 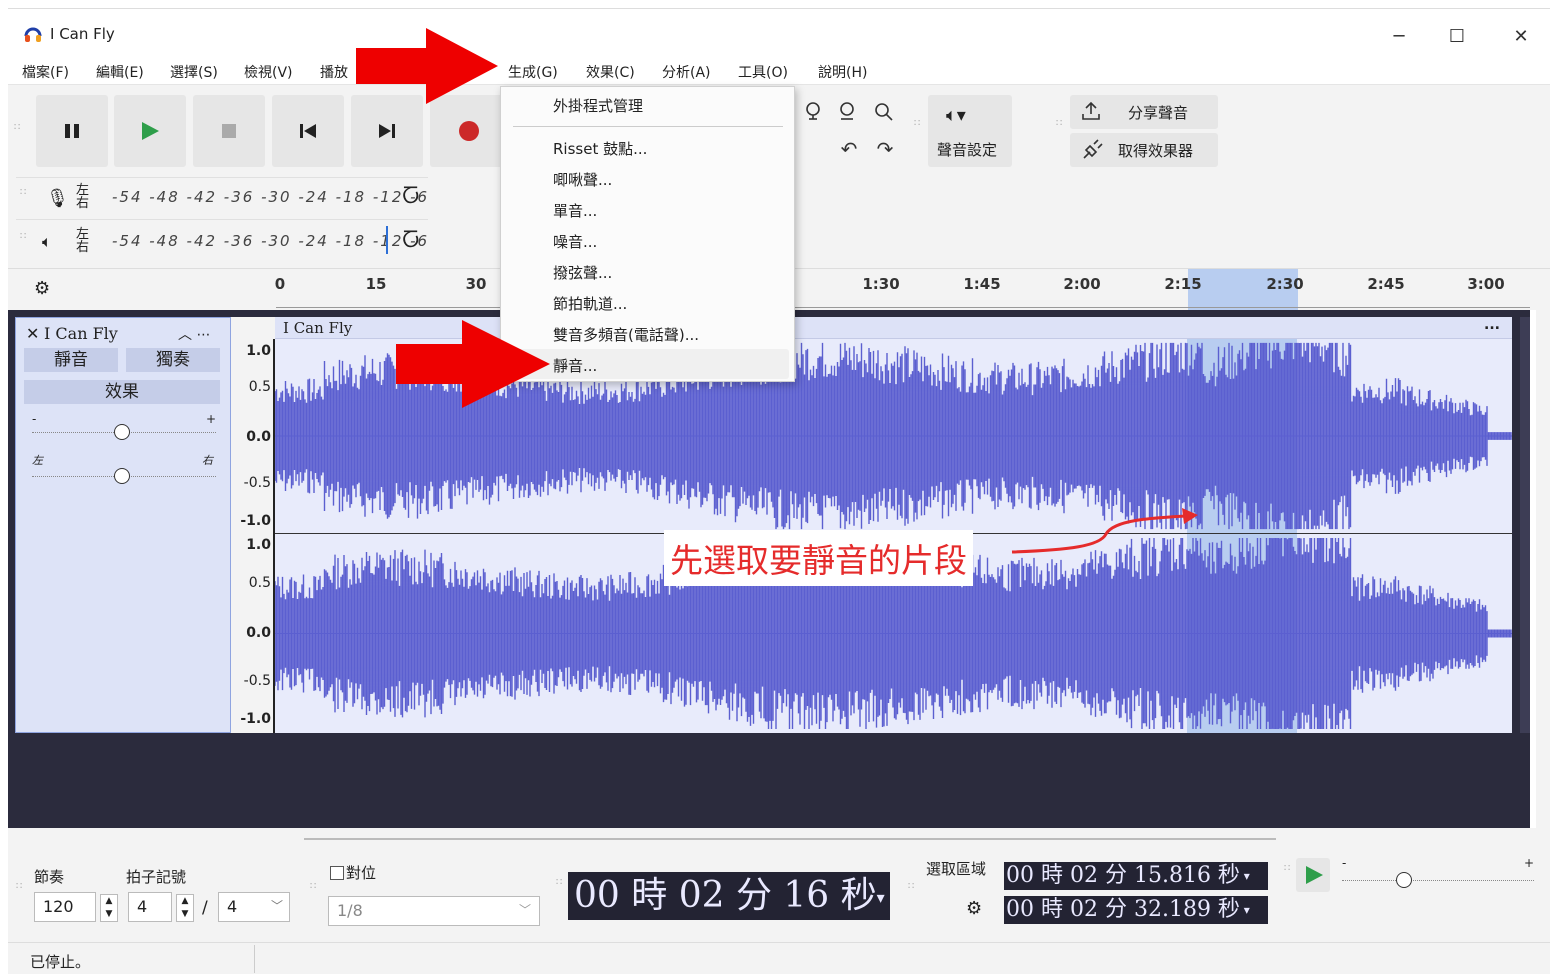 I want to click on time-display: 00 時 02 分 16 秒▾, so click(x=729, y=896).